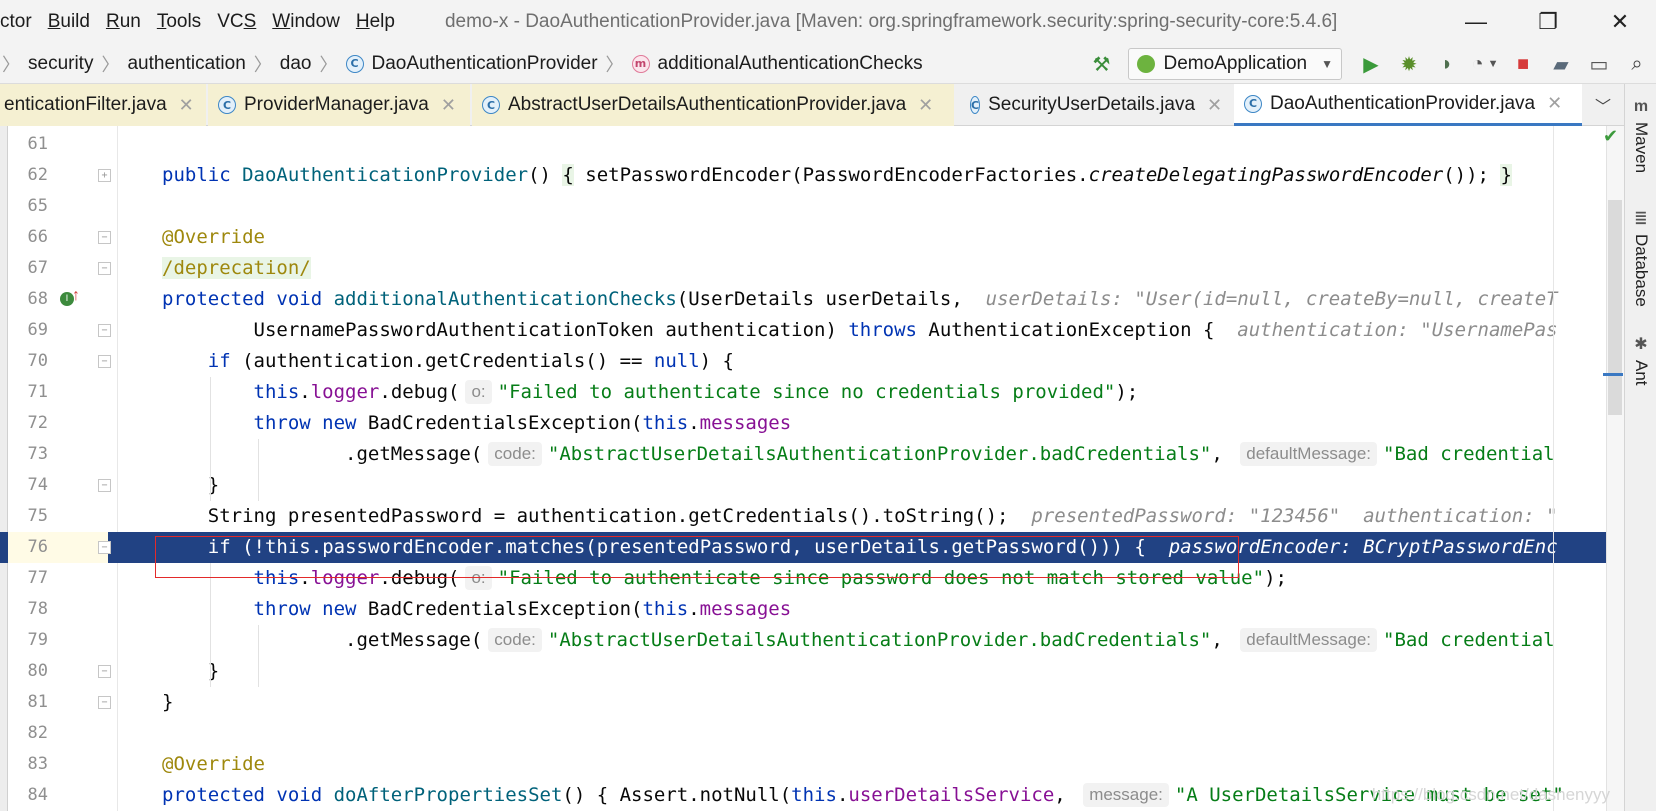 The image size is (1656, 811). What do you see at coordinates (20, 22) in the screenshot?
I see `menu-refactor: ctor` at bounding box center [20, 22].